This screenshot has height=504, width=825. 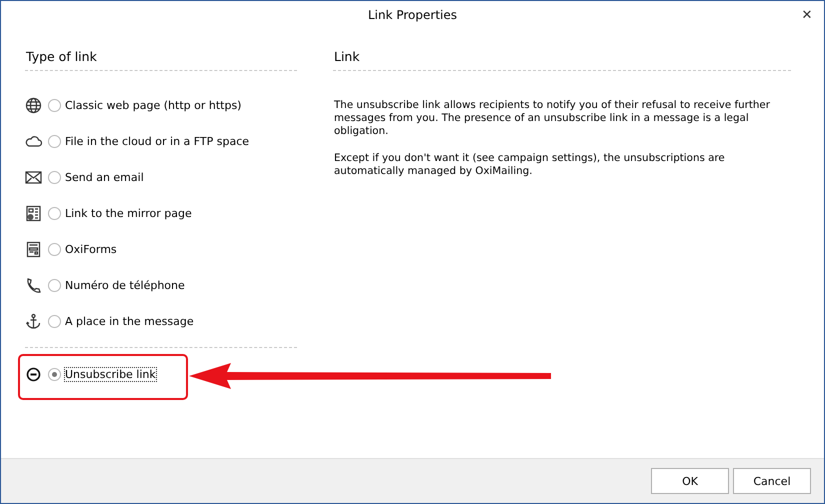 What do you see at coordinates (690, 481) in the screenshot?
I see `ok-button: OK` at bounding box center [690, 481].